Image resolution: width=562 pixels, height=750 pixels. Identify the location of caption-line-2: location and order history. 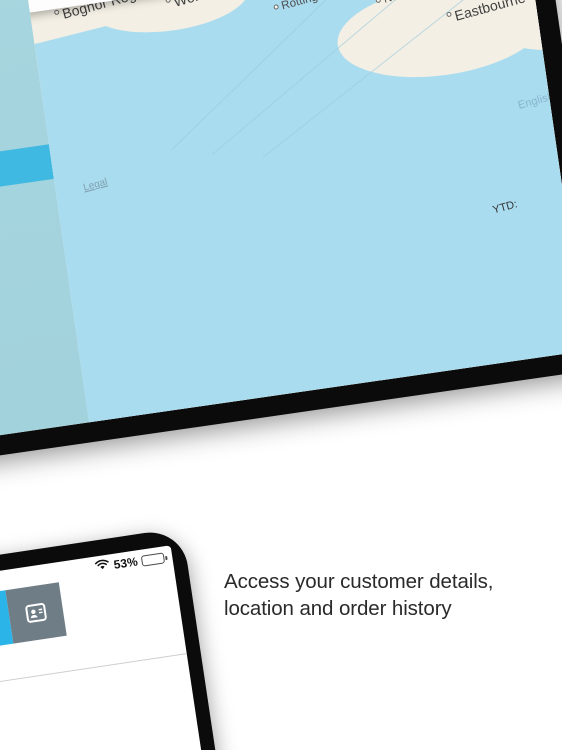
(338, 609).